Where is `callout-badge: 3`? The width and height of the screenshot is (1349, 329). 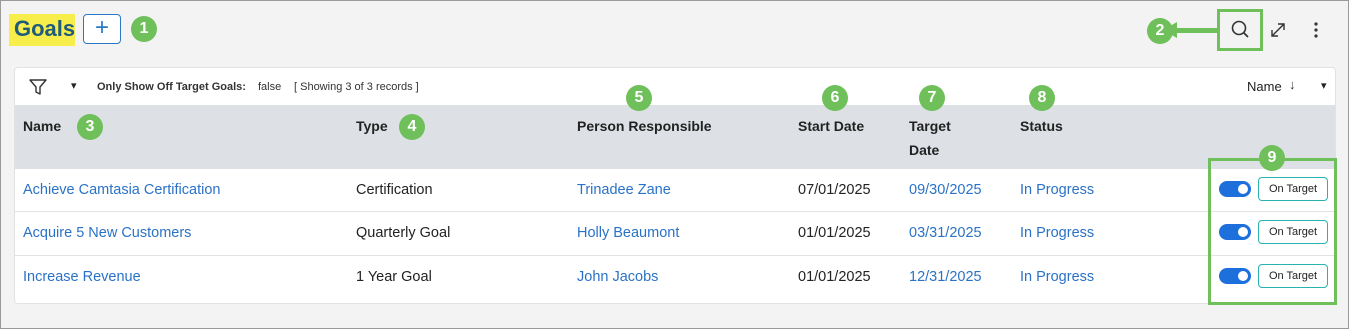 callout-badge: 3 is located at coordinates (90, 127).